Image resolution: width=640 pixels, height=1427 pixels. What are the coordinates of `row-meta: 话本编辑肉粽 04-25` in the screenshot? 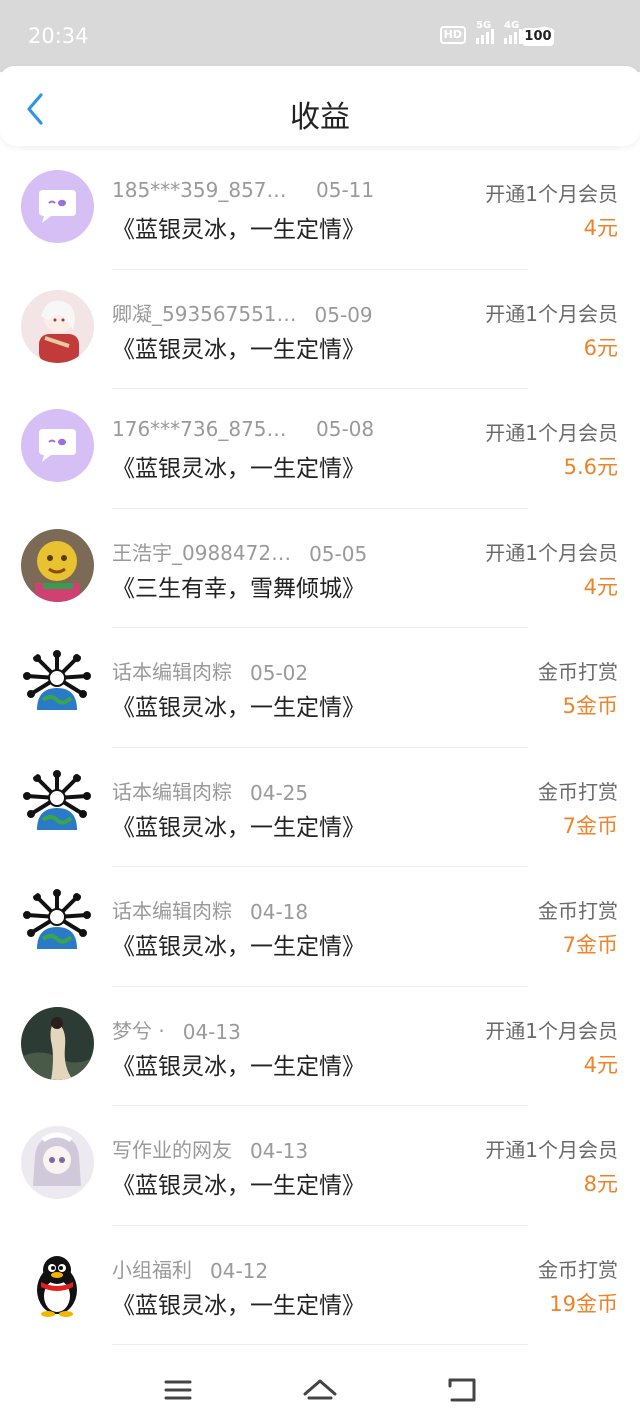 It's located at (210, 790).